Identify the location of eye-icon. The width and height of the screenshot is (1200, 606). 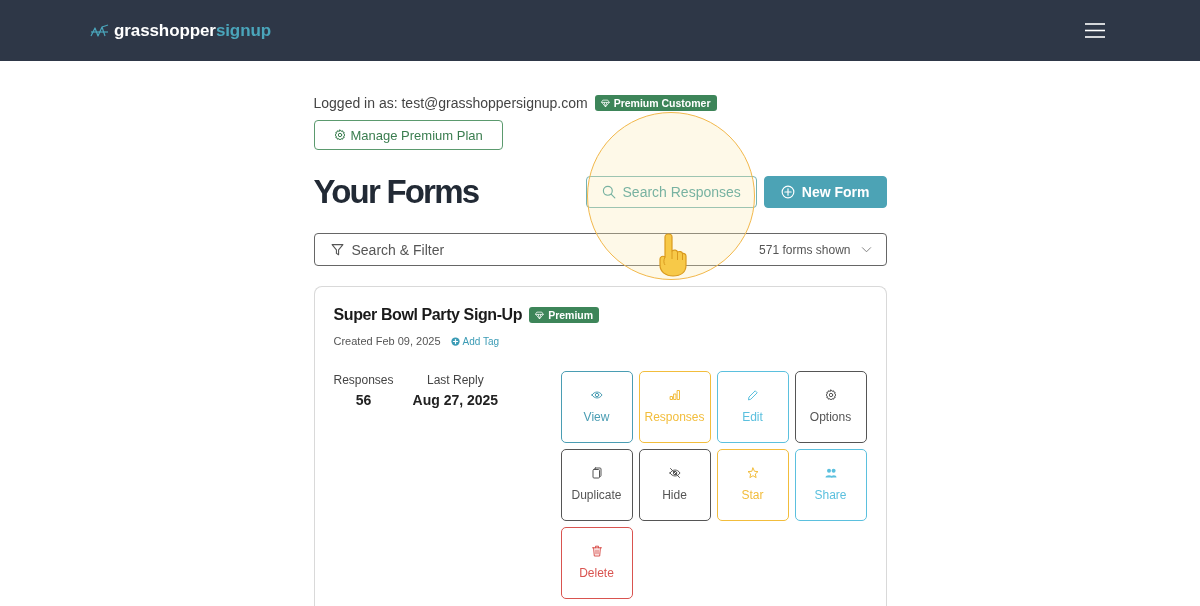
(596, 395).